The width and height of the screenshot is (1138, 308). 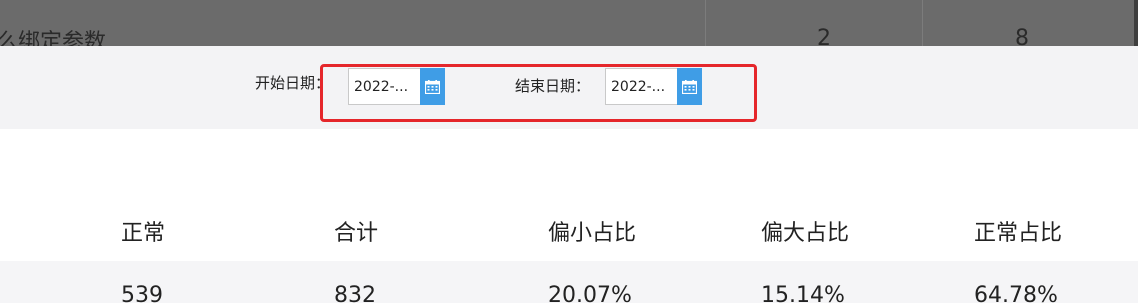 What do you see at coordinates (1136, 23) in the screenshot?
I see `scrollbar-edge` at bounding box center [1136, 23].